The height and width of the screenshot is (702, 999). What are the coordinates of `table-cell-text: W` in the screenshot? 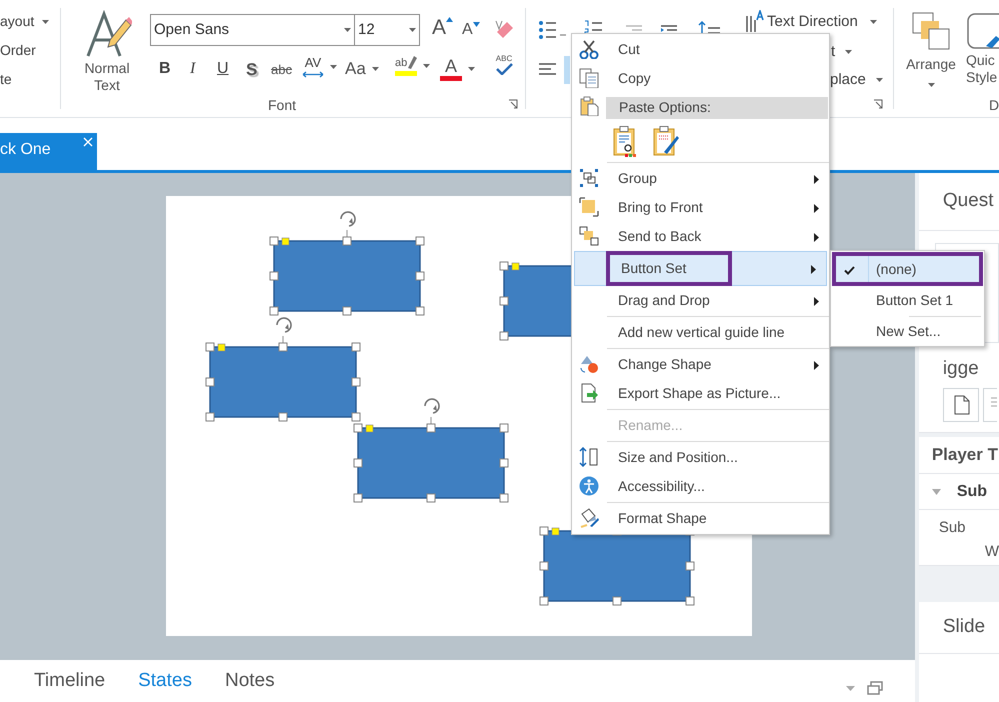 It's located at (991, 552).